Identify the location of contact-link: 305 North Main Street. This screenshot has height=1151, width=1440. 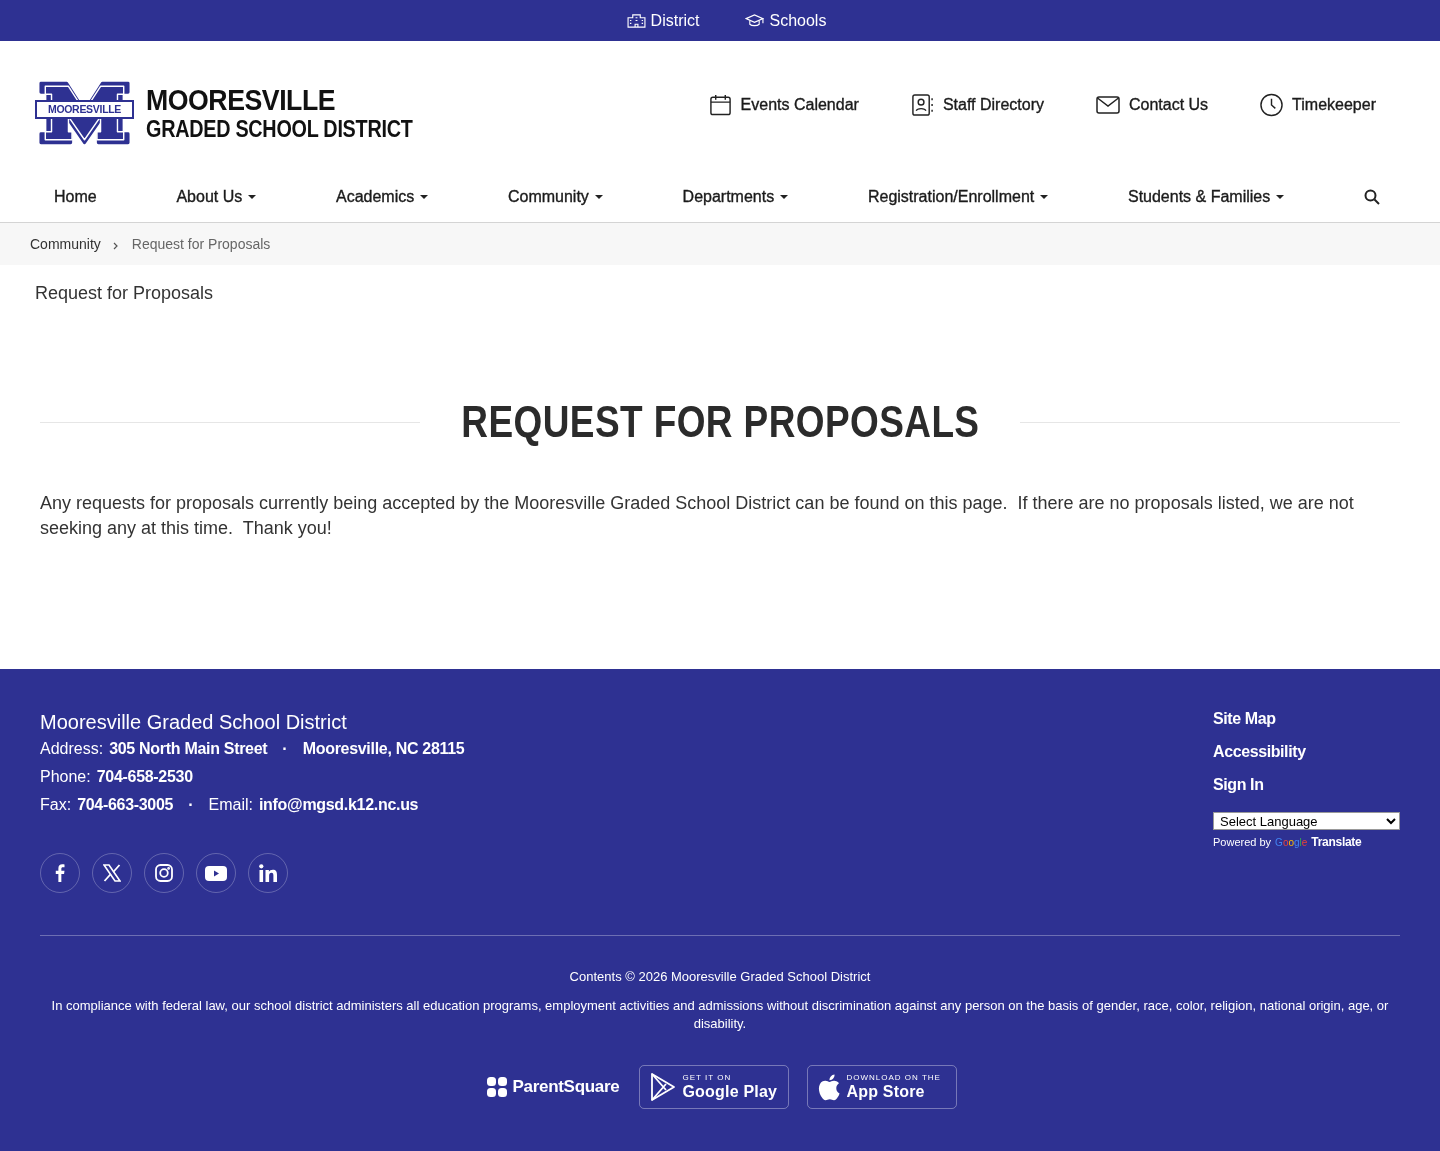
(188, 749).